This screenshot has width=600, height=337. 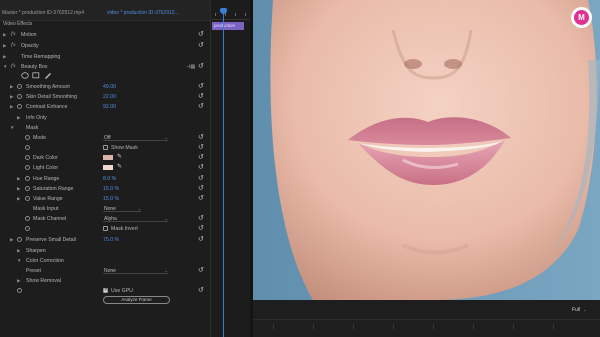 I want to click on param-sharpen-group: ▶ Sharpen, so click(x=105, y=251).